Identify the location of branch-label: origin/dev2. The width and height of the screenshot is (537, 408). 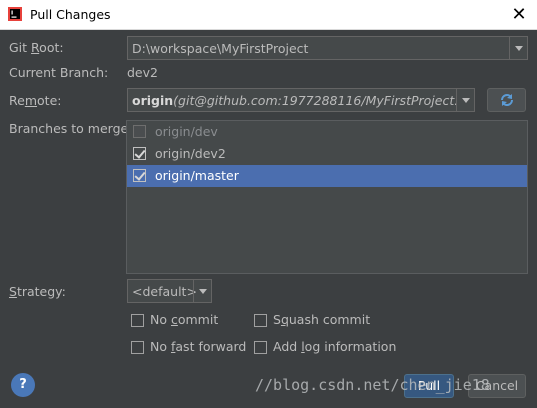
(190, 153).